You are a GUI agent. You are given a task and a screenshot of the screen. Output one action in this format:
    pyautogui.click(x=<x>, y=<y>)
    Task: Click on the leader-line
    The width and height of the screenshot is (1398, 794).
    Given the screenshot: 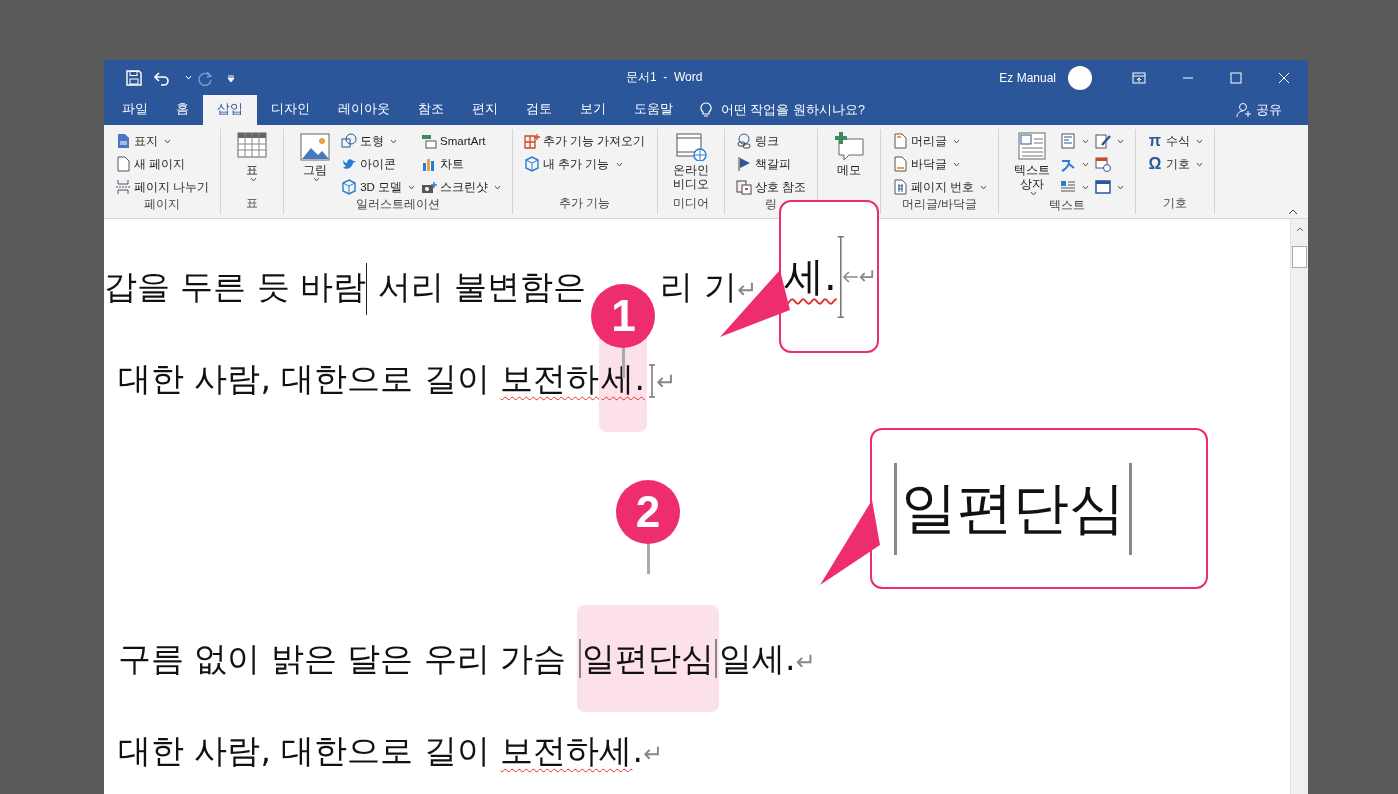 What is the action you would take?
    pyautogui.click(x=648, y=559)
    